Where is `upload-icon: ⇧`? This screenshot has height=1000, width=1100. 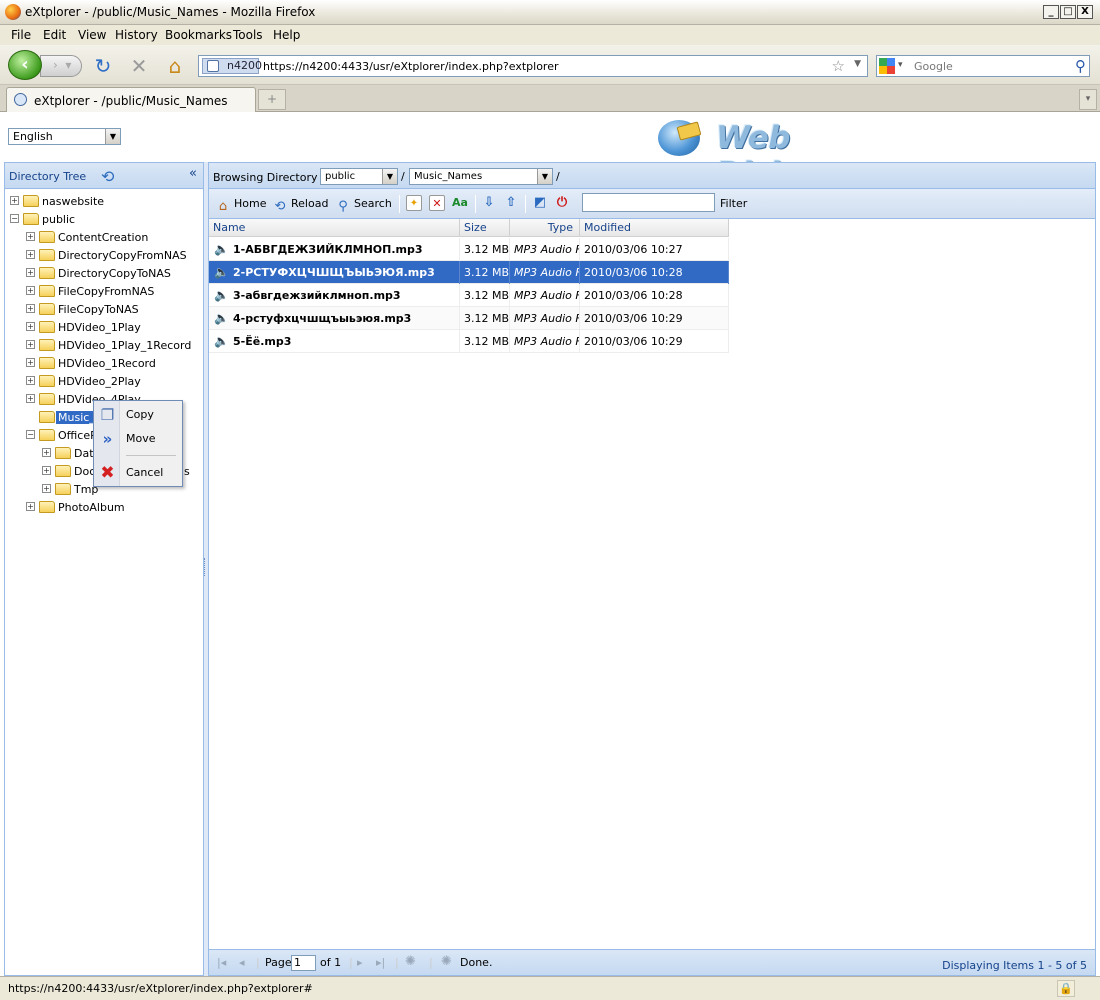 upload-icon: ⇧ is located at coordinates (511, 203).